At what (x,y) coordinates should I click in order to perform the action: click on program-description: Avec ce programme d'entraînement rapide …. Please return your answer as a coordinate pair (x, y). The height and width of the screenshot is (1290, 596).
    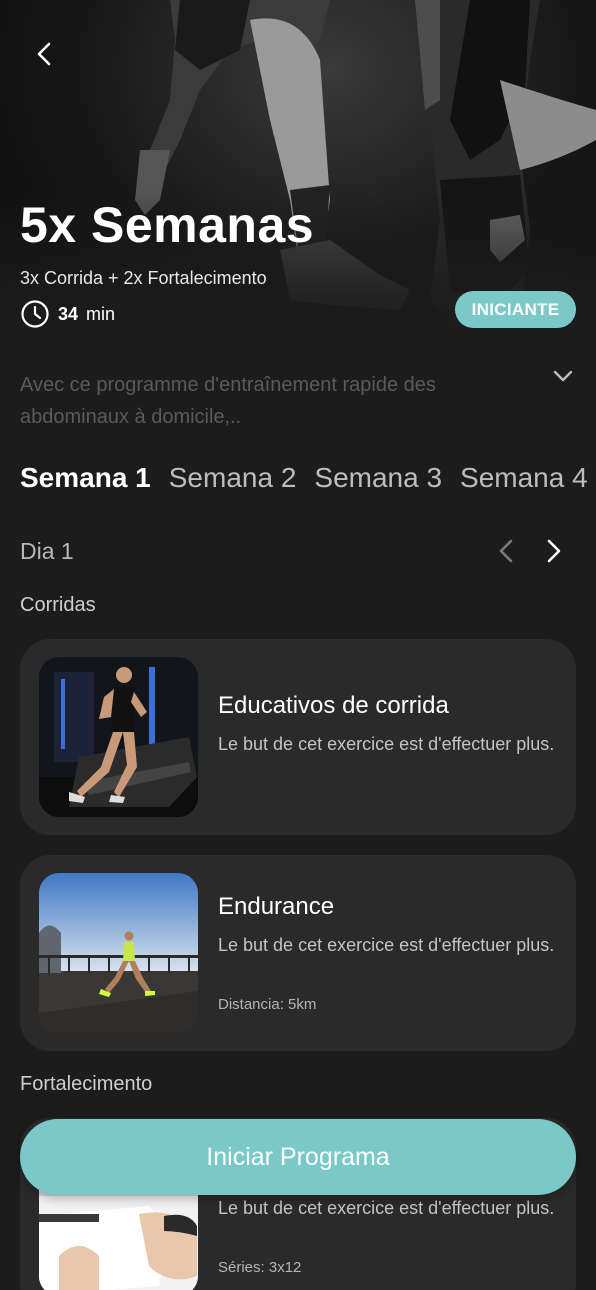
    Looking at the image, I should click on (228, 401).